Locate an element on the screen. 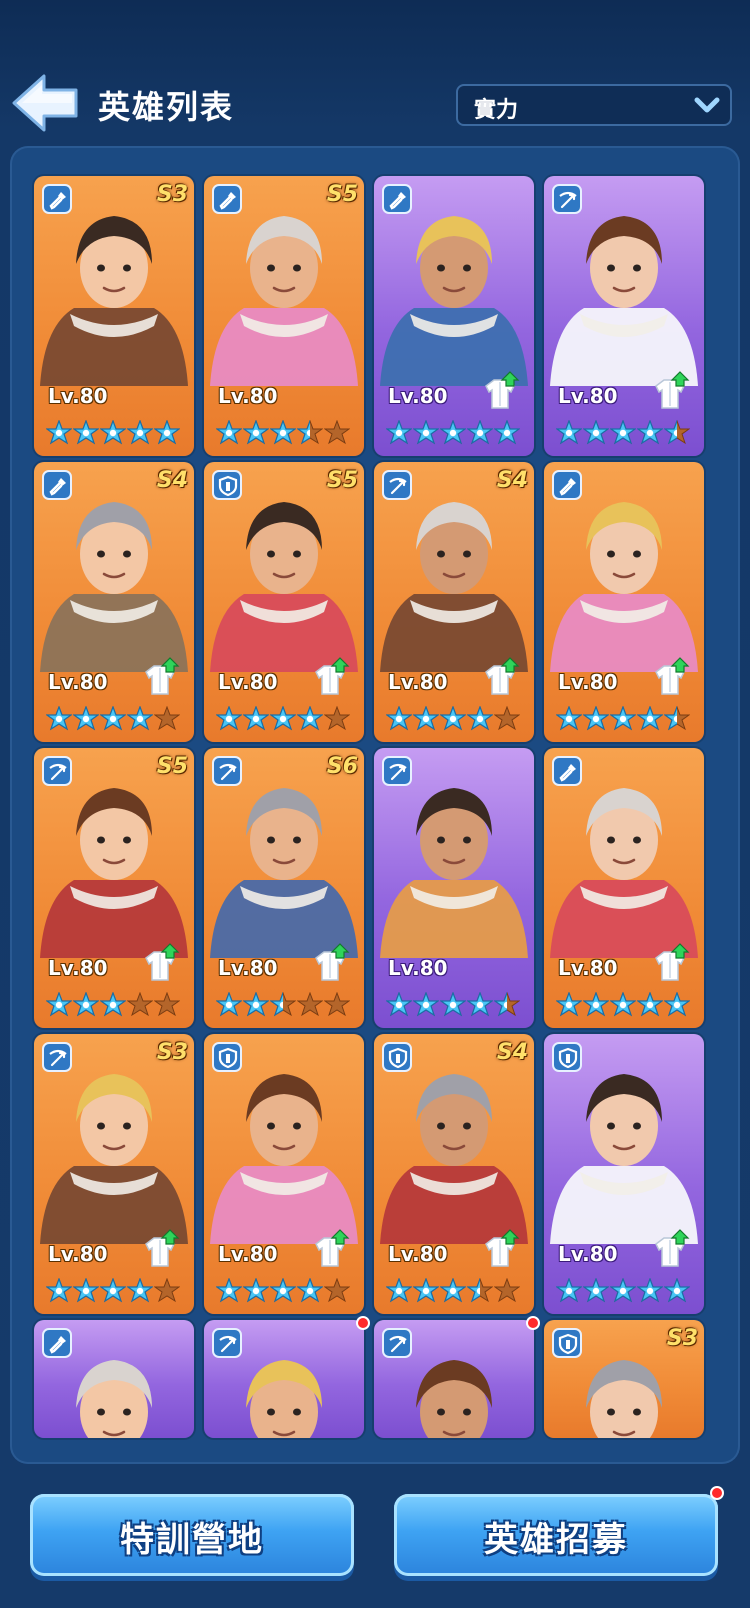  season-tier-badge: S3 is located at coordinates (682, 1338).